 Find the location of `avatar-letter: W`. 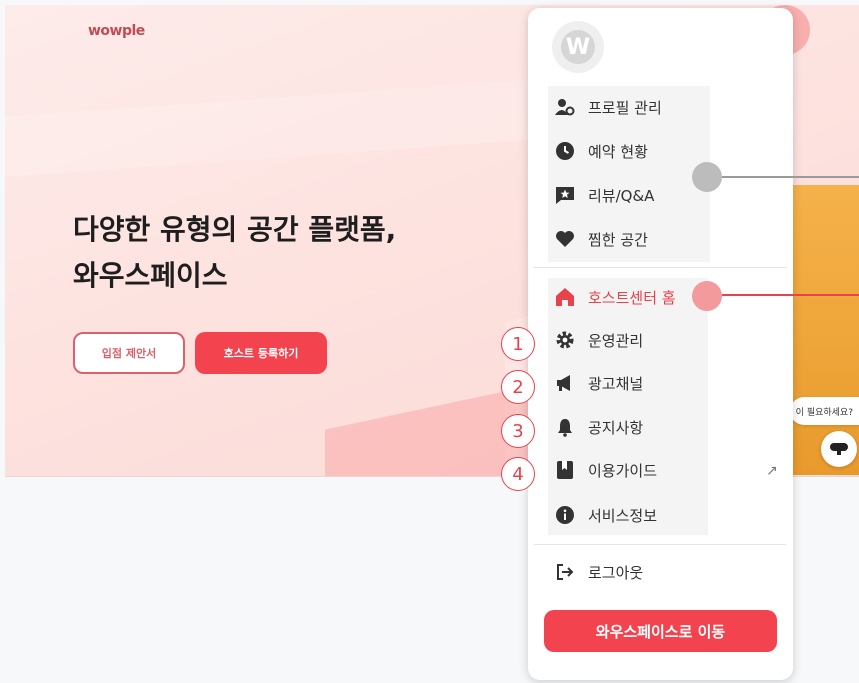

avatar-letter: W is located at coordinates (578, 47).